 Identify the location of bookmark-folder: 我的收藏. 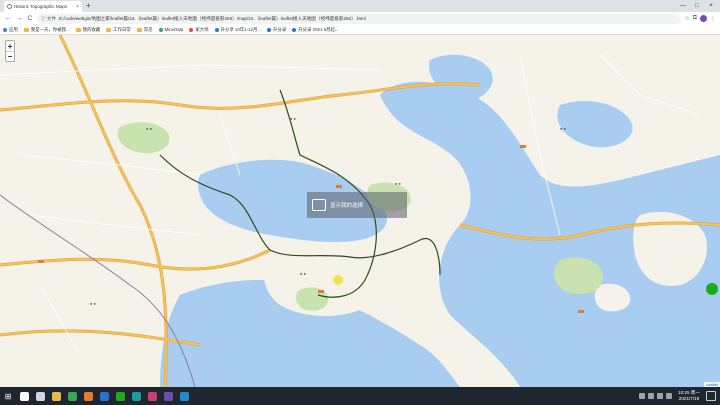
(88, 29).